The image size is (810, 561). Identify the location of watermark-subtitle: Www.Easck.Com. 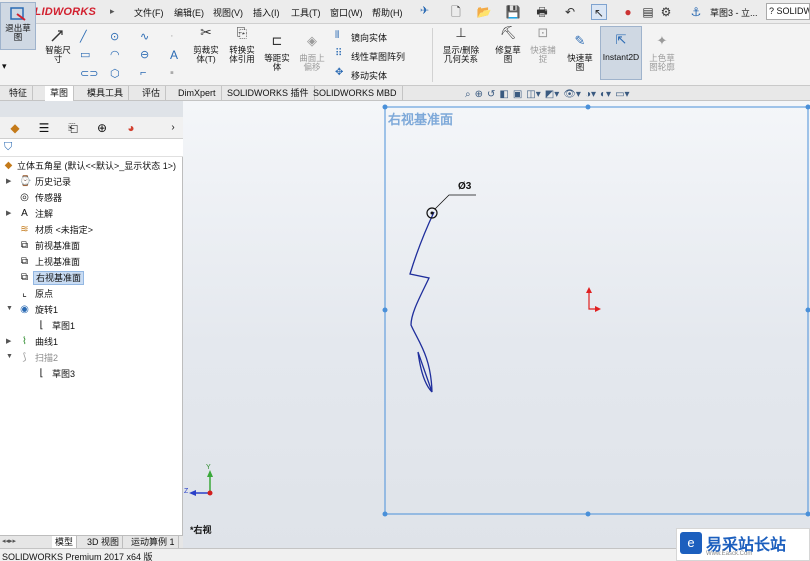
(729, 554).